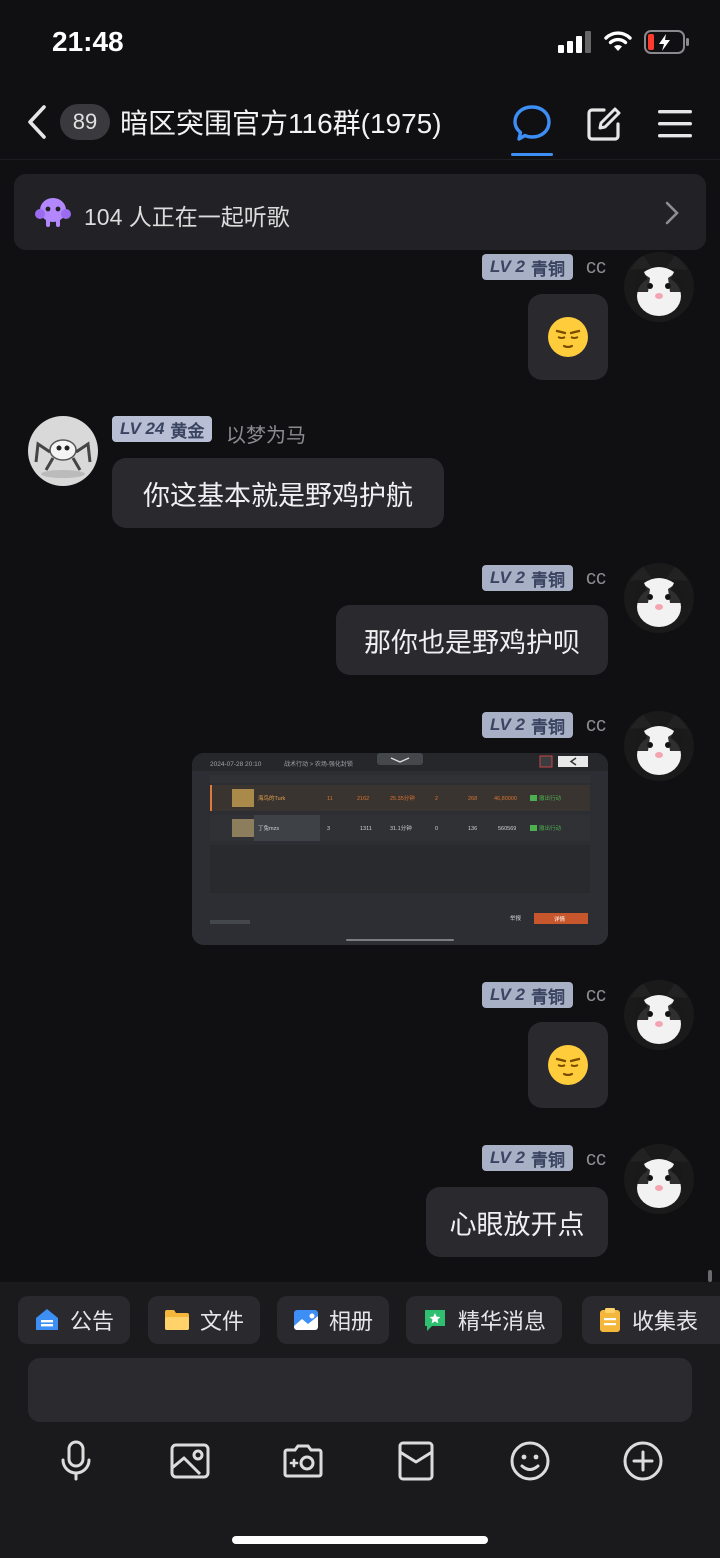 Image resolution: width=720 pixels, height=1558 pixels. What do you see at coordinates (177, 1320) in the screenshot?
I see `folder-icon` at bounding box center [177, 1320].